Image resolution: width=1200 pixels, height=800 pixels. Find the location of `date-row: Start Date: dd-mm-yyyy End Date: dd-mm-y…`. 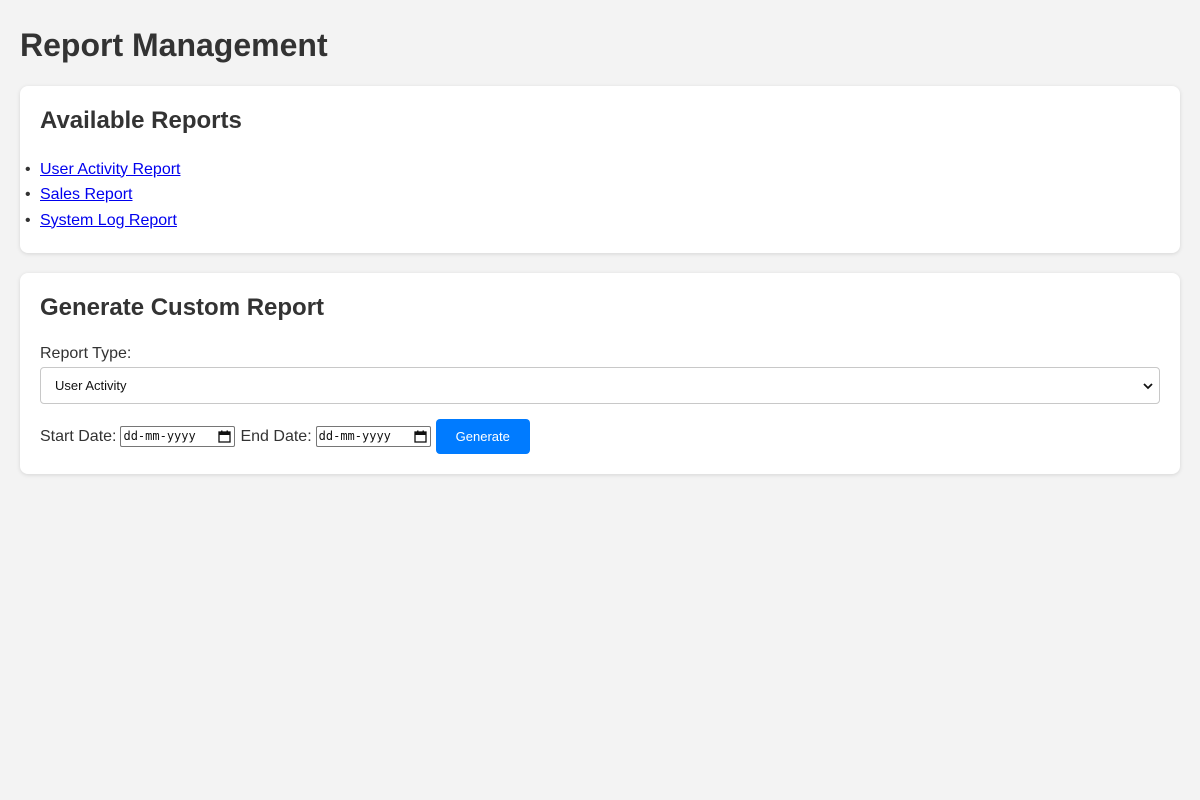

date-row: Start Date: dd-mm-yyyy End Date: dd-mm-y… is located at coordinates (600, 437).